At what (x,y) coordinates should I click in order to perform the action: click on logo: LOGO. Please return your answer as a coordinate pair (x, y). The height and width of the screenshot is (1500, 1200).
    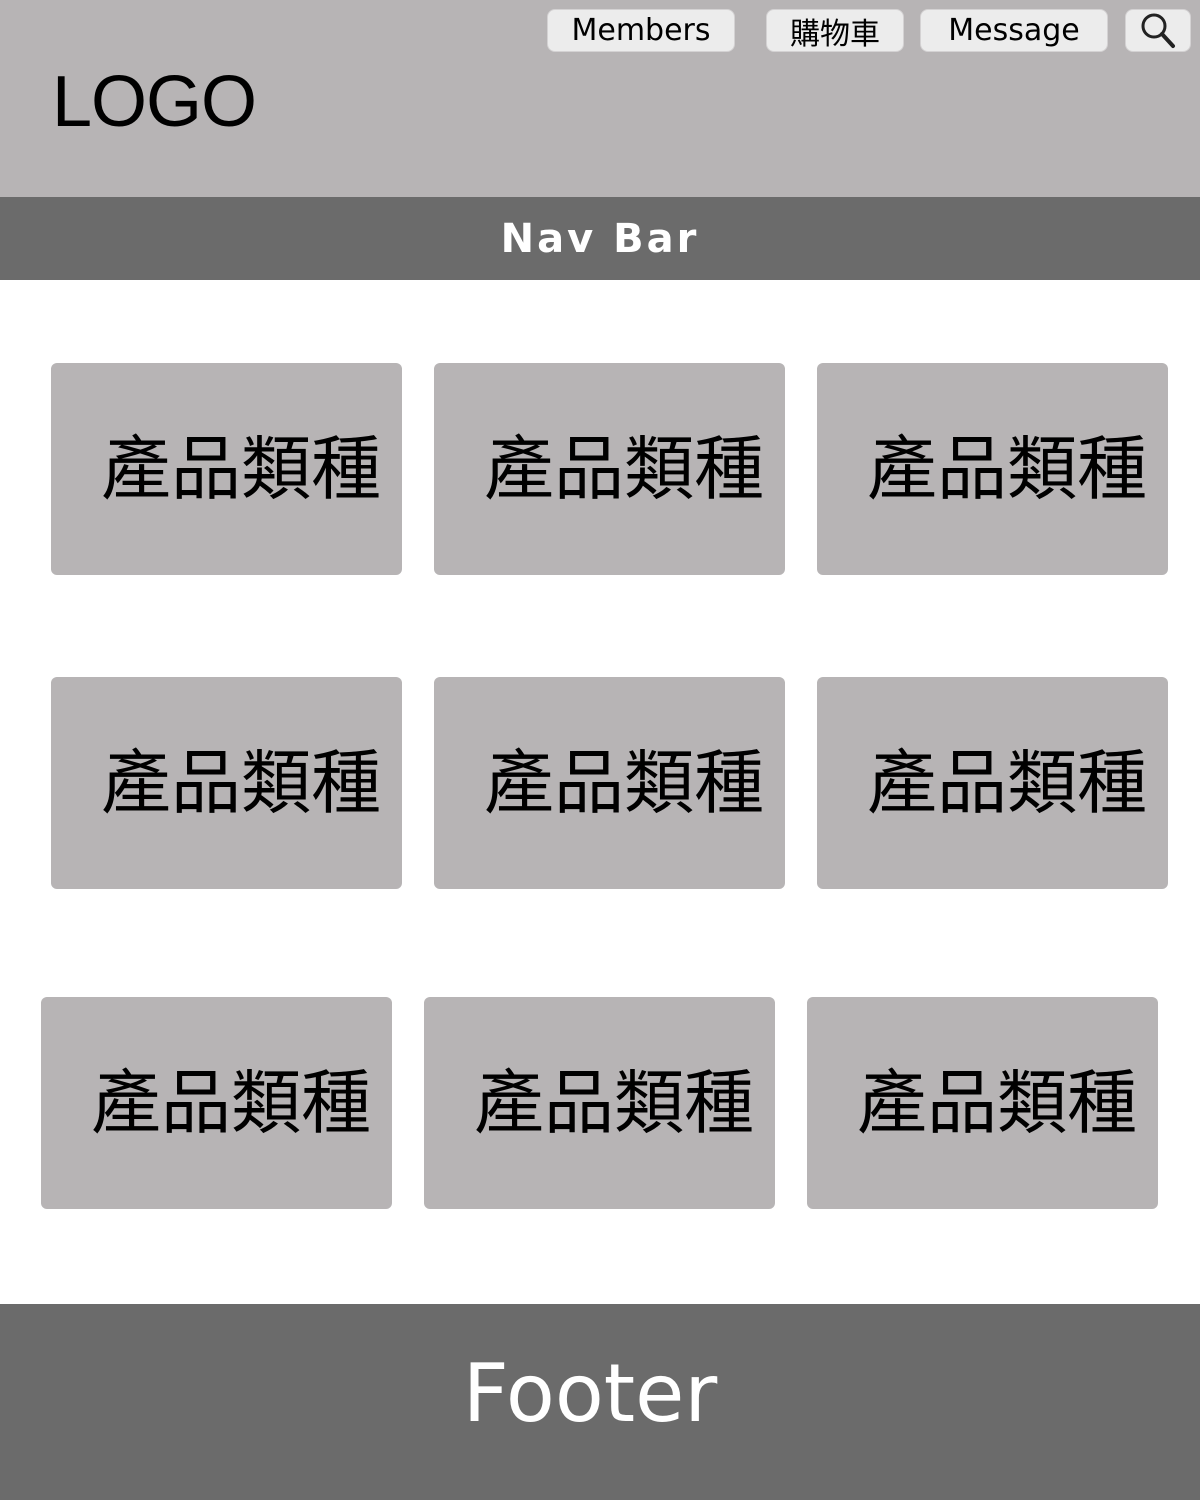
    Looking at the image, I should click on (154, 102).